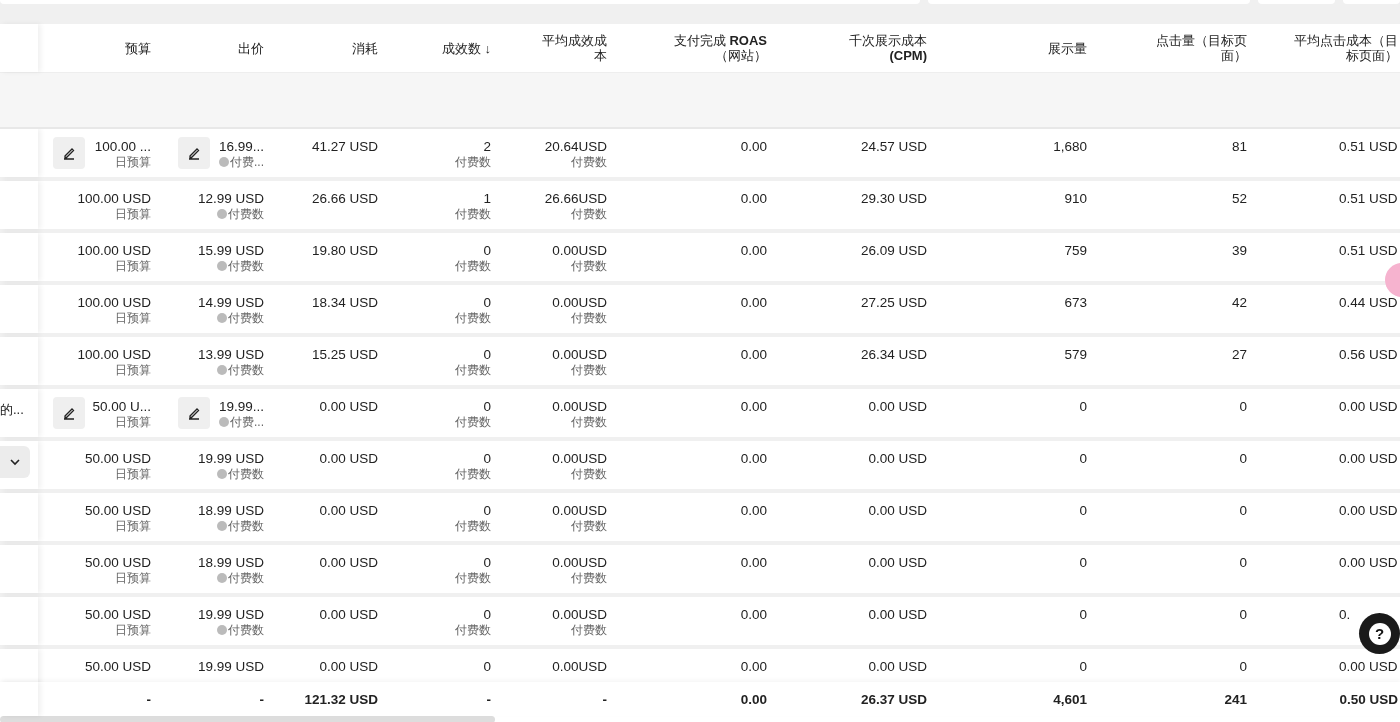 The image size is (1400, 722). Describe the element at coordinates (1368, 302) in the screenshot. I see `table-cell: 0.44 USD` at that location.